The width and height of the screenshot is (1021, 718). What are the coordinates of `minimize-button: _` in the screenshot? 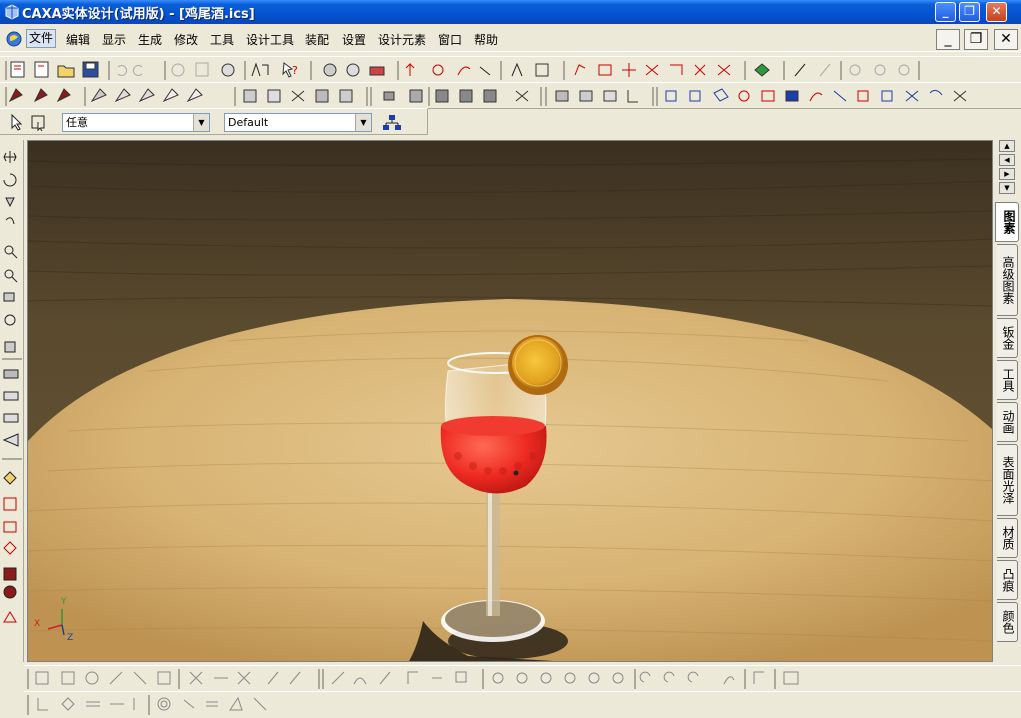 It's located at (945, 12).